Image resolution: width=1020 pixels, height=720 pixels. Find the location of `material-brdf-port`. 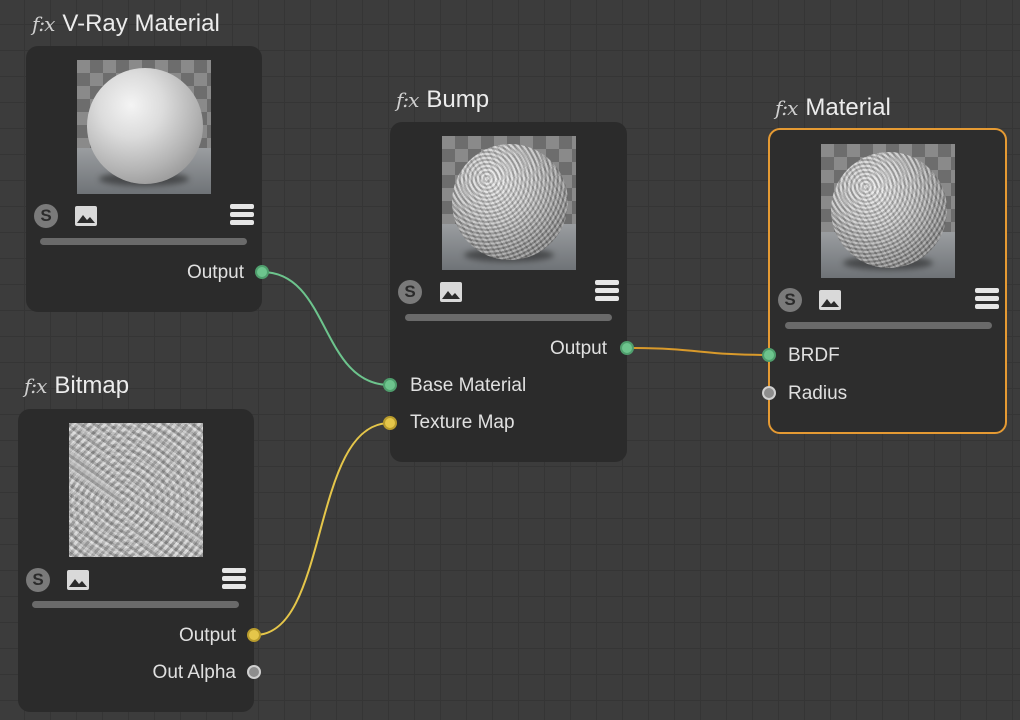

material-brdf-port is located at coordinates (769, 355).